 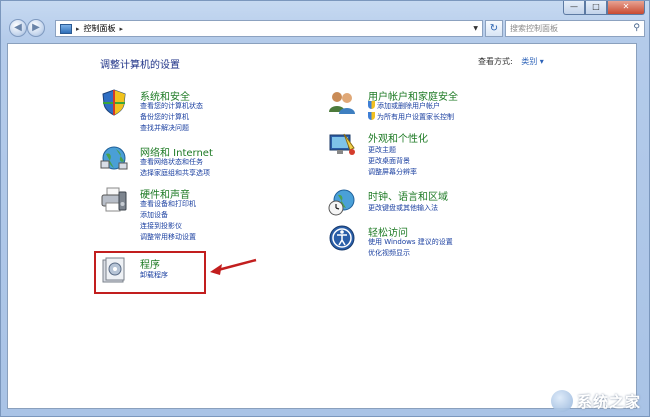 I want to click on category-title: 时钟、语言和区域, so click(x=408, y=195).